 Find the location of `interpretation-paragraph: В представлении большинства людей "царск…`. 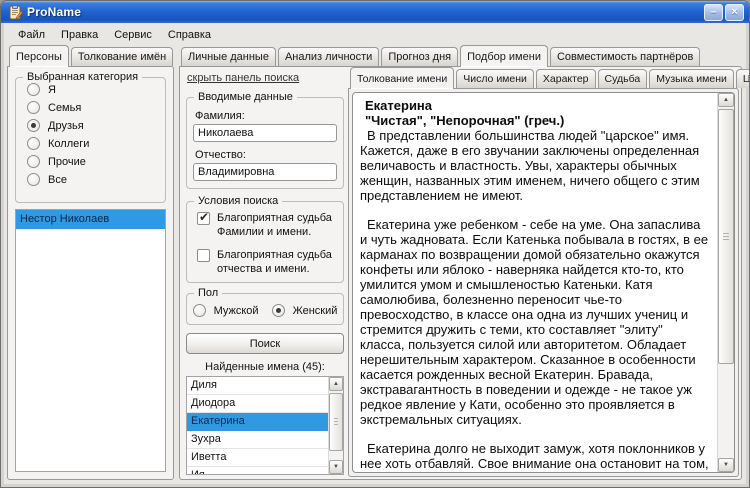

interpretation-paragraph: В представлении большинства людей "царск… is located at coordinates (530, 165).